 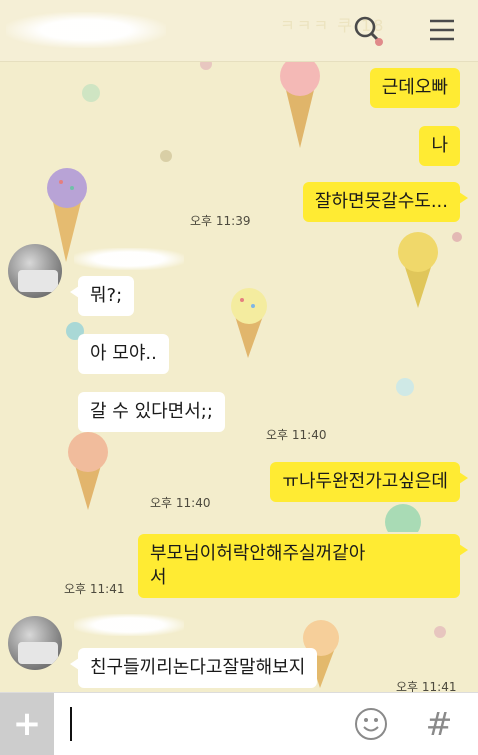 I want to click on ice-cream-peach-icon, so click(x=88, y=471).